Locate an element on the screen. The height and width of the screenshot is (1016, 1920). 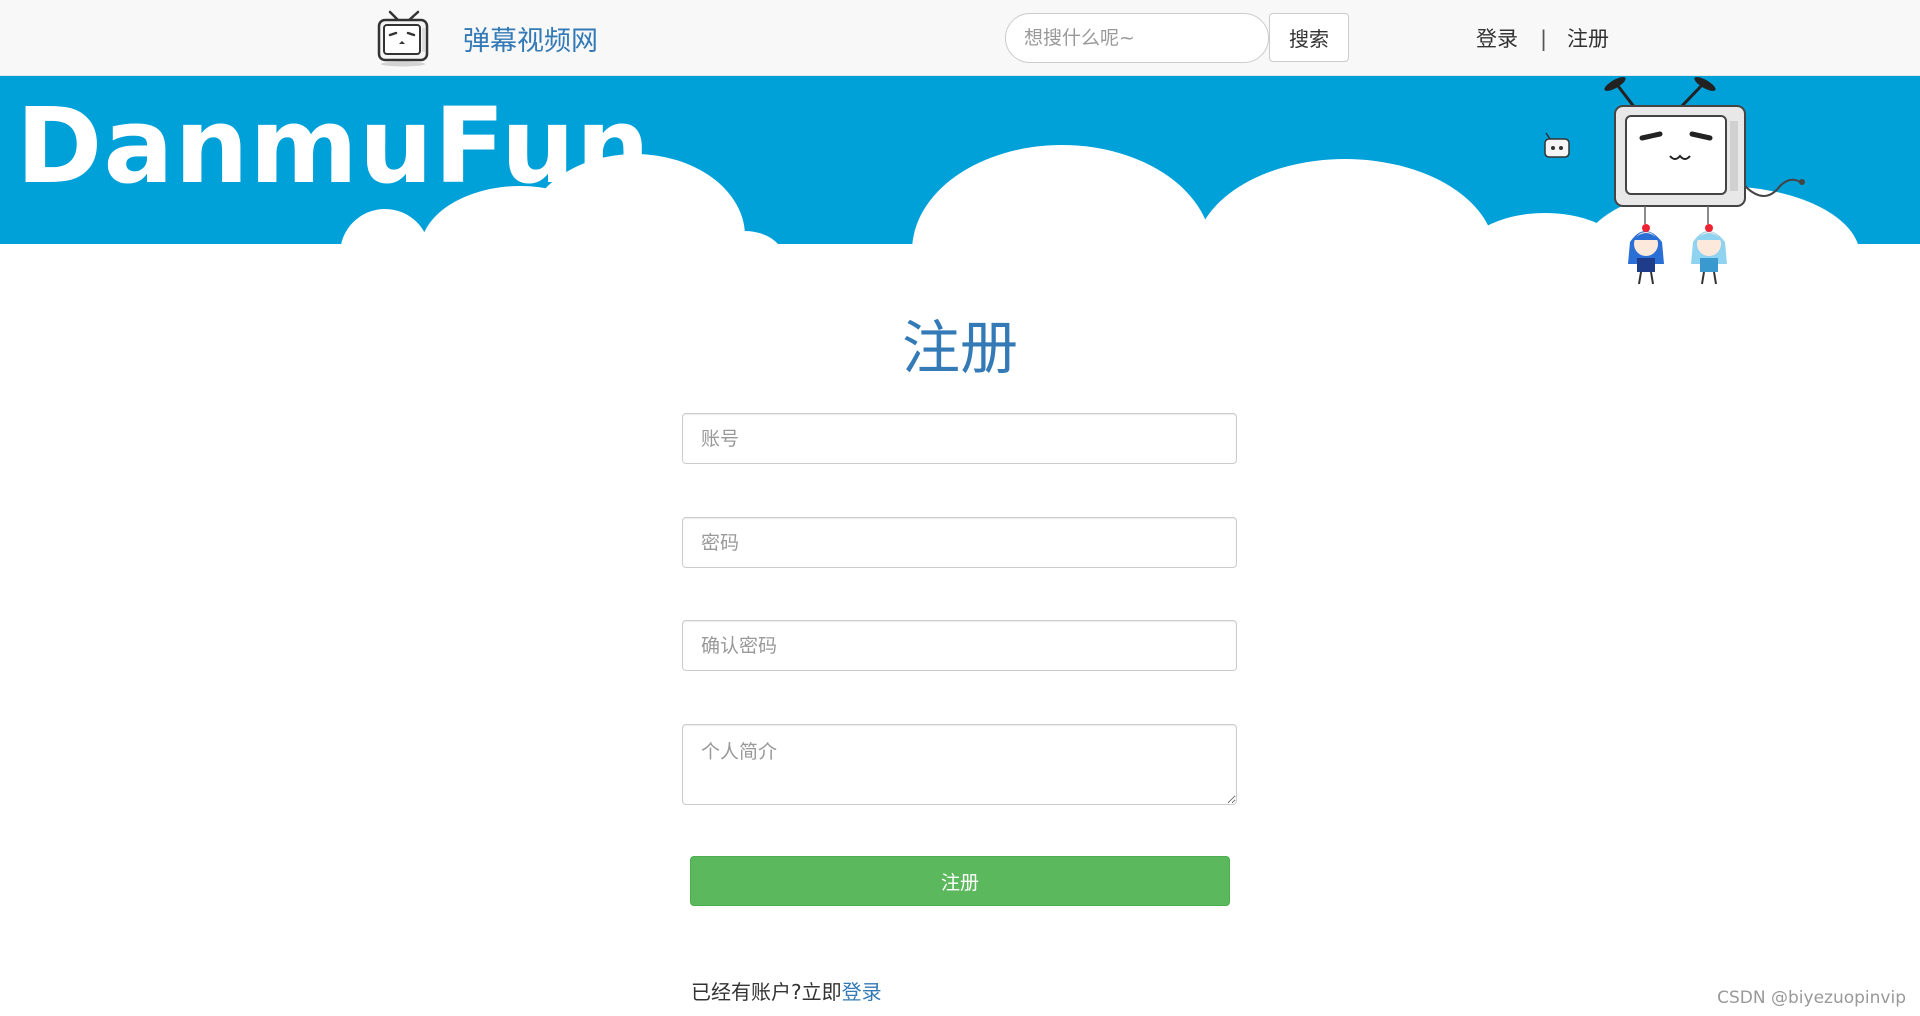
login-prompt-text: 已经有账户?立即 is located at coordinates (766, 992).